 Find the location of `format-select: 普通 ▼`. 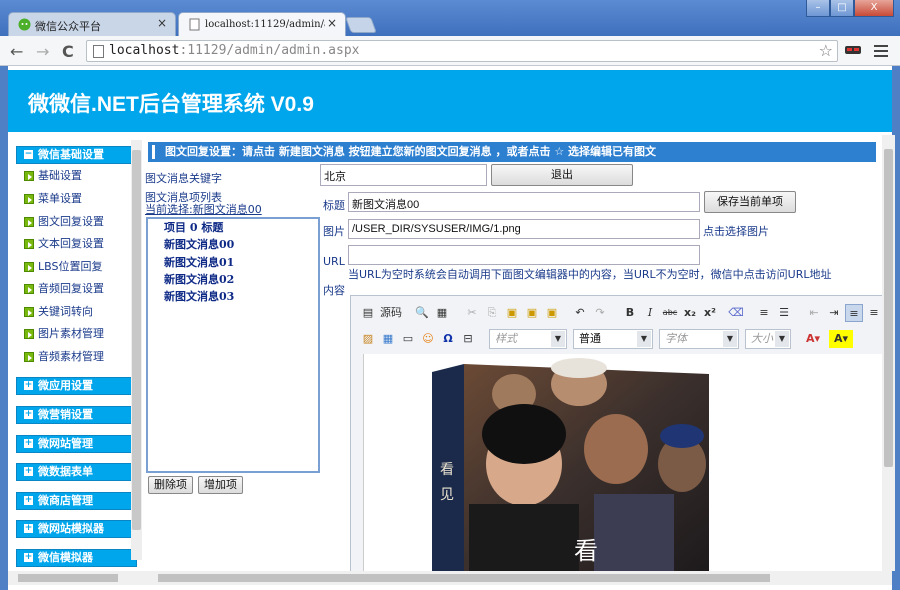

format-select: 普通 ▼ is located at coordinates (613, 339).